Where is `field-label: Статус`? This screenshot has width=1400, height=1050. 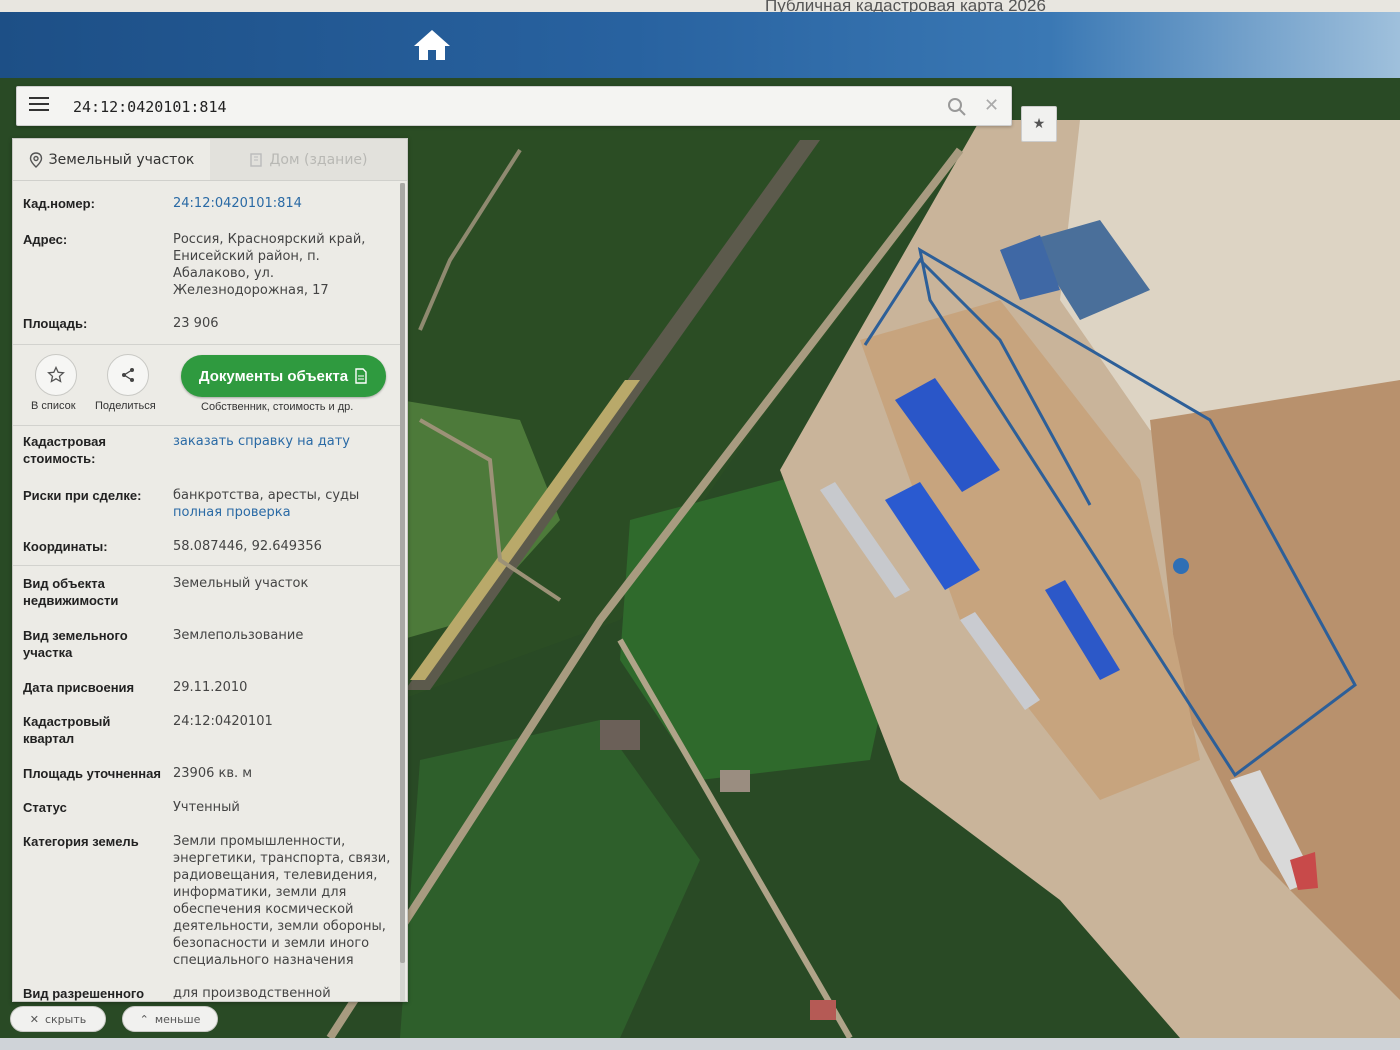
field-label: Статус is located at coordinates (45, 807).